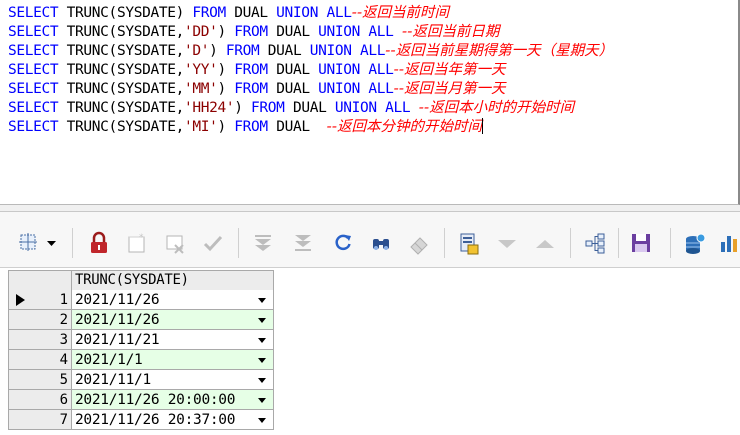 The height and width of the screenshot is (435, 740). I want to click on table-row: 5 2021/11/1, so click(141, 380).